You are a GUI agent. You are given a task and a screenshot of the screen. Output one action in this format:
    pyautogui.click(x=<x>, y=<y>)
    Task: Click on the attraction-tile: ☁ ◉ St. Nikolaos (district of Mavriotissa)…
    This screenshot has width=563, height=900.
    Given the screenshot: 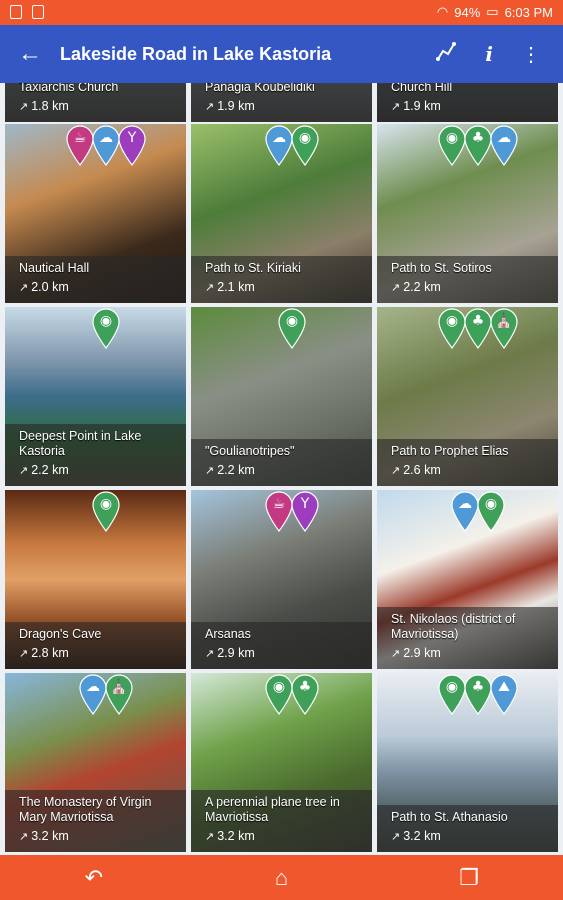 What is the action you would take?
    pyautogui.click(x=467, y=579)
    